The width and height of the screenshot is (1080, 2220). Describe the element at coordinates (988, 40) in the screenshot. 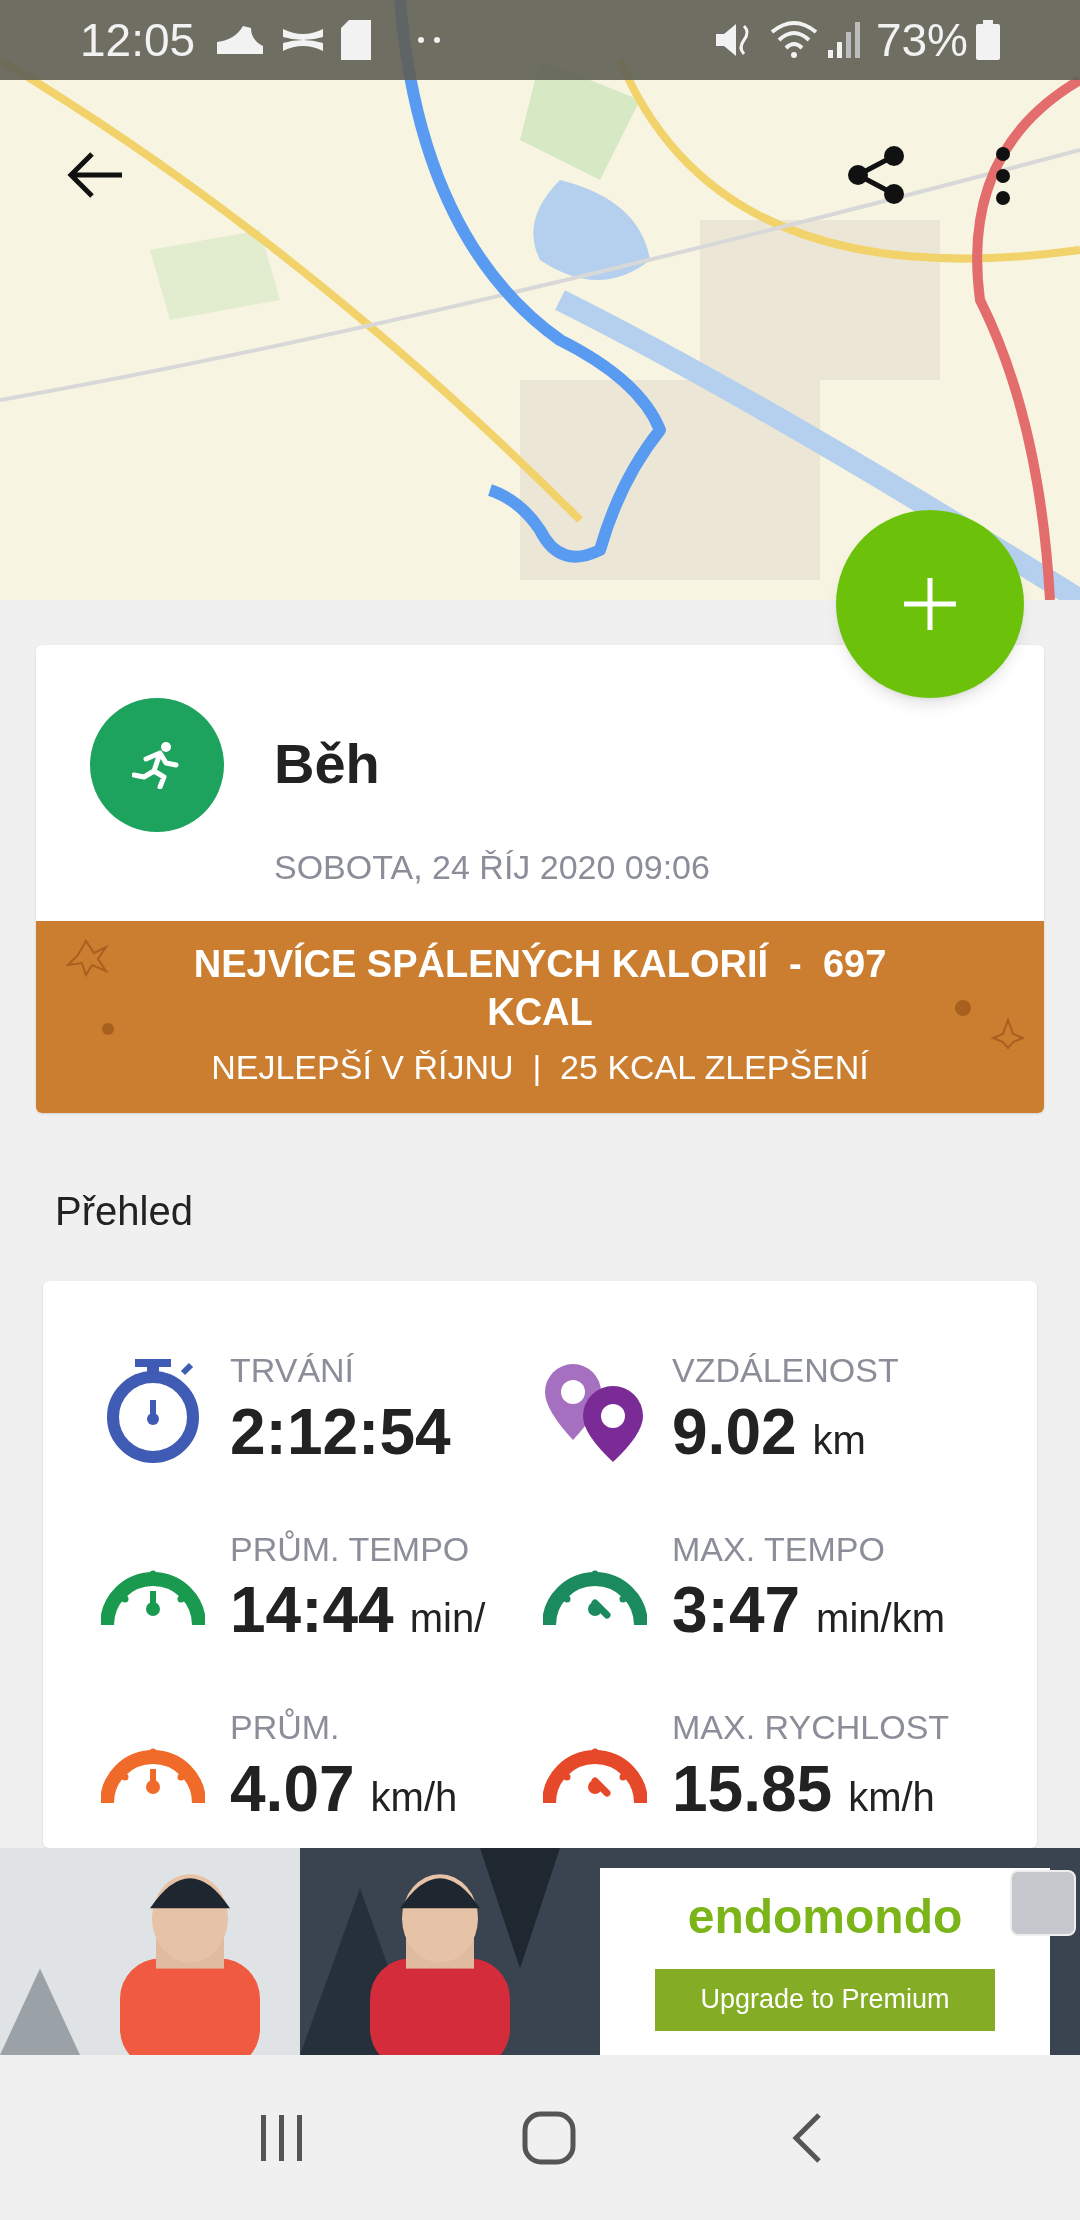

I see `battery-icon` at that location.